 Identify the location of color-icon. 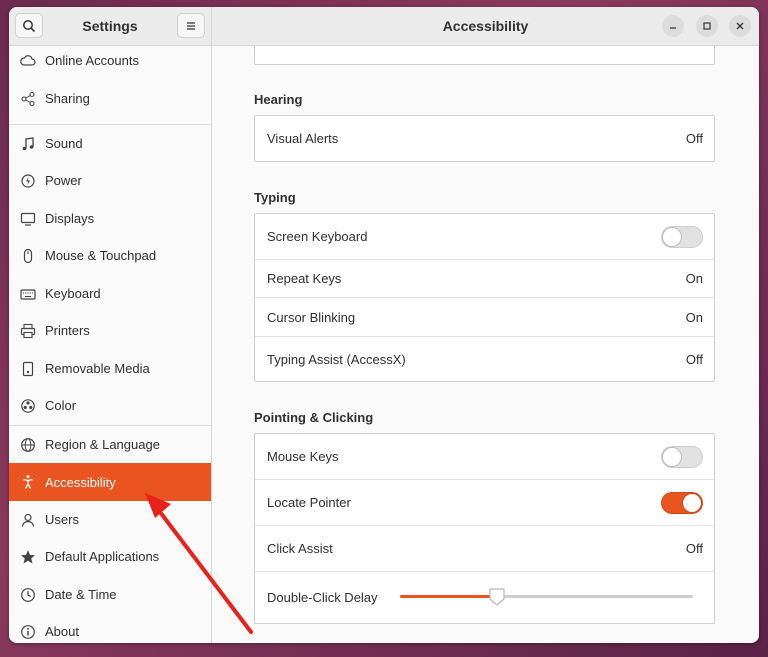
(28, 405).